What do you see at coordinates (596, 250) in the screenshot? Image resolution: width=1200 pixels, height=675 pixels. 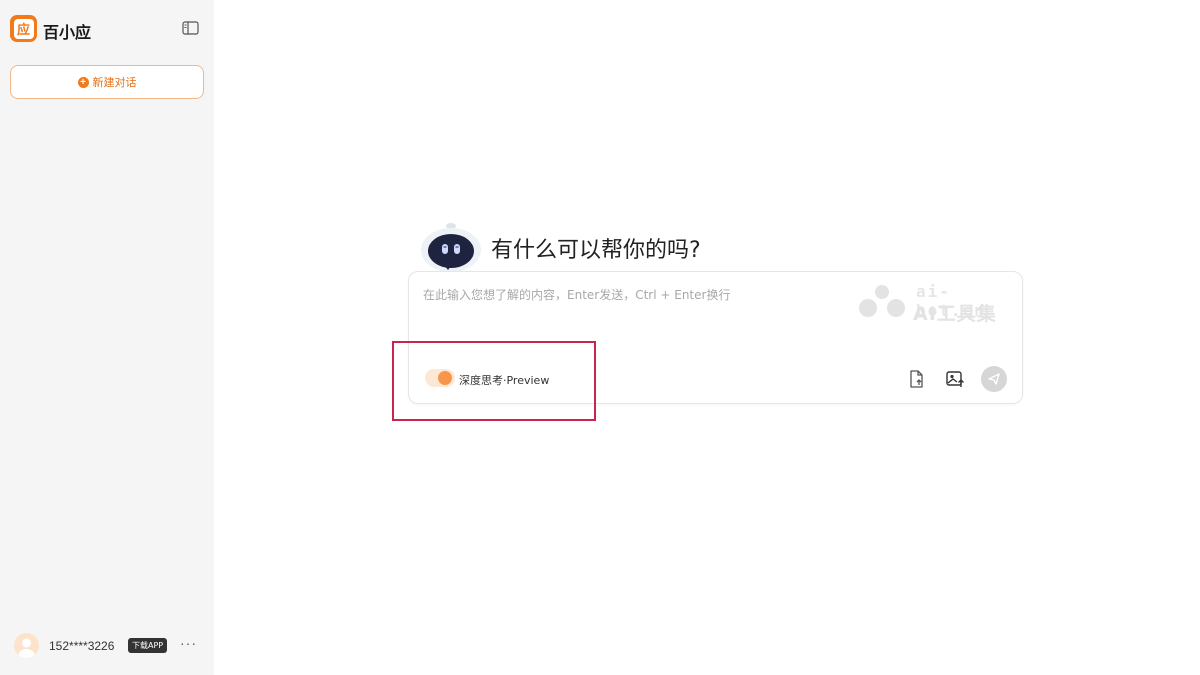 I see `greeting-title: 有什么可以帮你的吗?` at bounding box center [596, 250].